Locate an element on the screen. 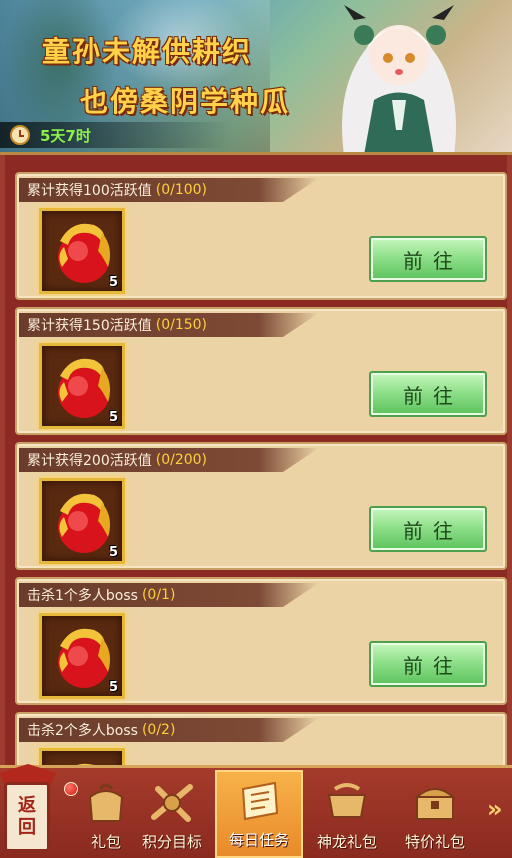 The width and height of the screenshot is (512, 858). character-illustration is located at coordinates (399, 78).